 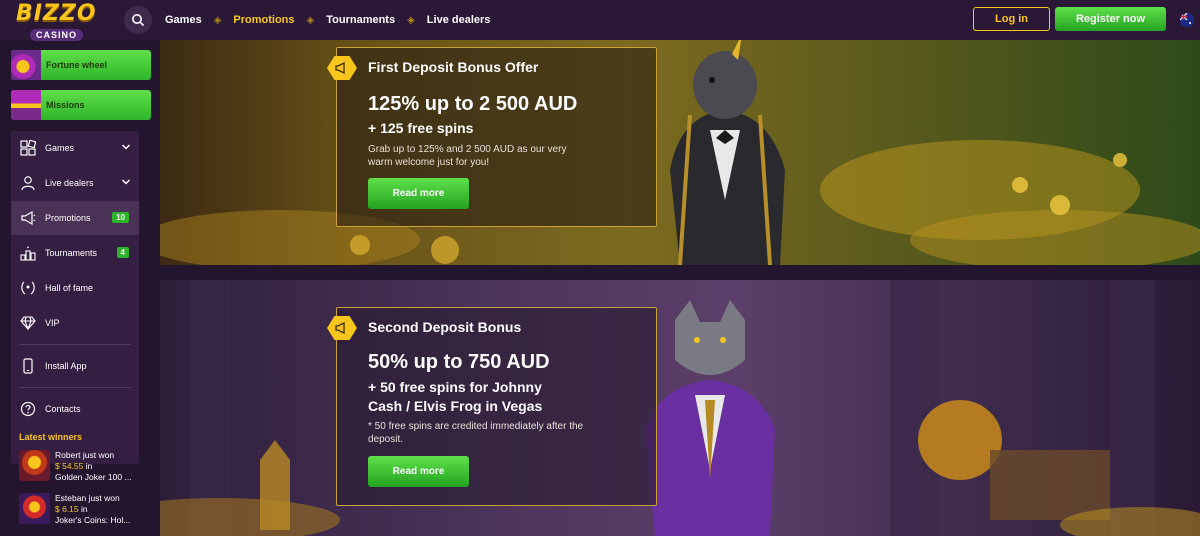 What do you see at coordinates (1011, 19) in the screenshot?
I see `login-button: Log in` at bounding box center [1011, 19].